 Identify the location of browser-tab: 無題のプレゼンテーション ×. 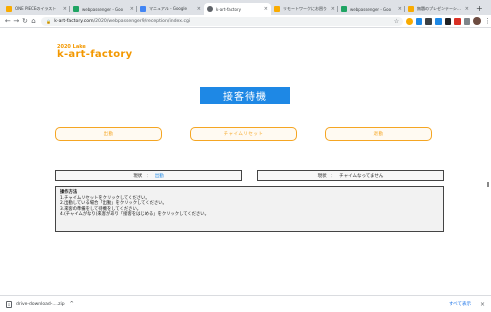
(438, 9).